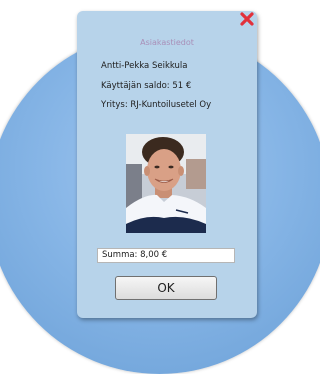  Describe the element at coordinates (167, 42) in the screenshot. I see `dialog-title: Asiakastiedot` at that location.